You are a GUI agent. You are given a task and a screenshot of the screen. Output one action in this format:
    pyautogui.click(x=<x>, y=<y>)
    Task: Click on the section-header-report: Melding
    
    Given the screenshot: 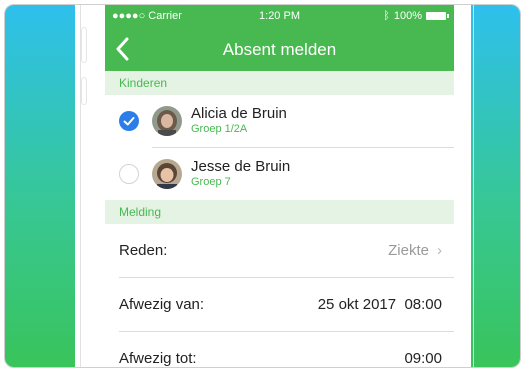 What is the action you would take?
    pyautogui.click(x=279, y=212)
    